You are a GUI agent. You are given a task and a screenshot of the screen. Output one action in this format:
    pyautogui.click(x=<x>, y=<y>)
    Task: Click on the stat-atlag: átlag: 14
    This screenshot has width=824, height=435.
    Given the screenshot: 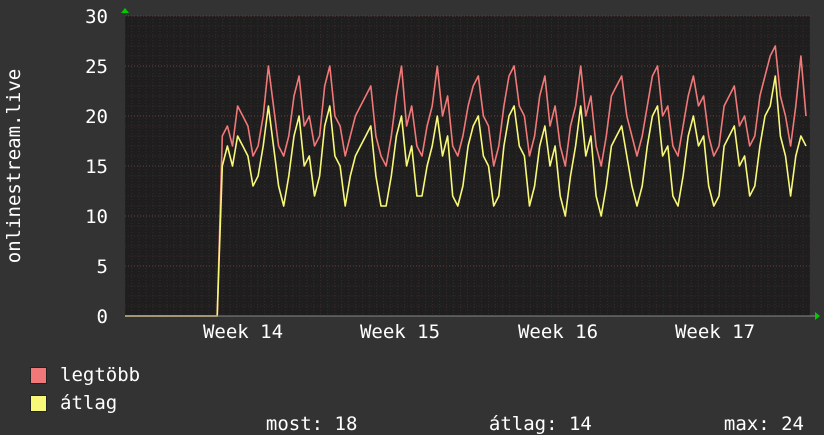 What is the action you would take?
    pyautogui.click(x=529, y=413)
    